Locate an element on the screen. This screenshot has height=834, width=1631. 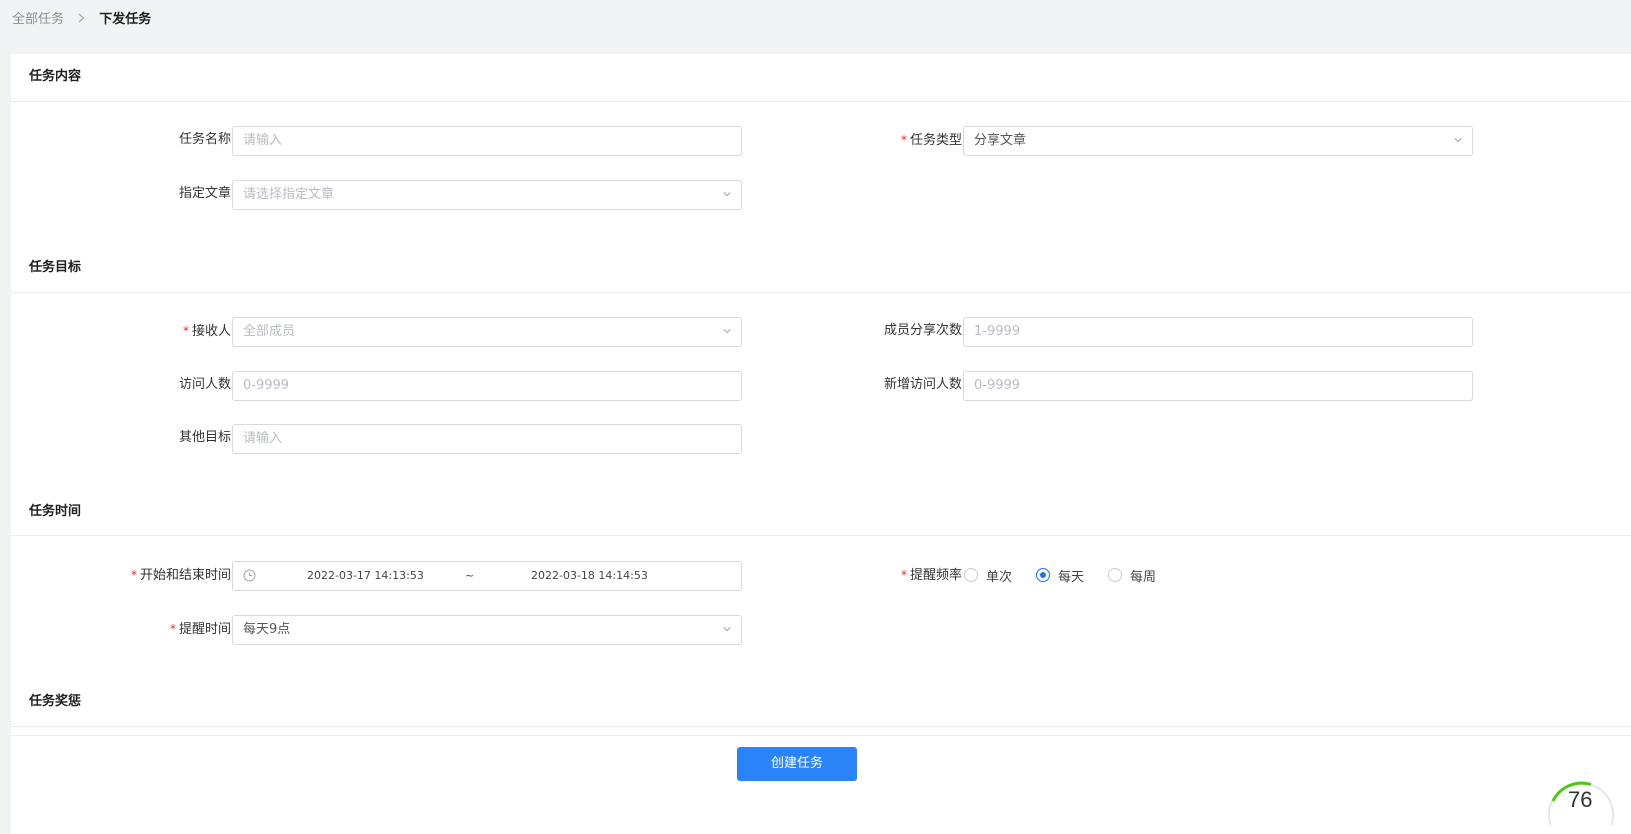
remind-freq-radio-group: 单次 每天 每周 is located at coordinates (1094, 575).